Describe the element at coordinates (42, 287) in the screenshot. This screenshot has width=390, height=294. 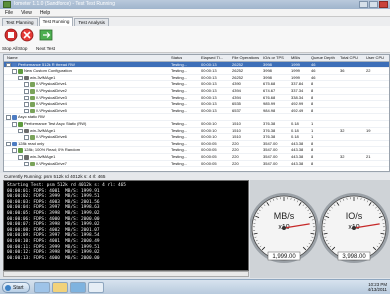
I see `taskbar-ie-icon` at that location.